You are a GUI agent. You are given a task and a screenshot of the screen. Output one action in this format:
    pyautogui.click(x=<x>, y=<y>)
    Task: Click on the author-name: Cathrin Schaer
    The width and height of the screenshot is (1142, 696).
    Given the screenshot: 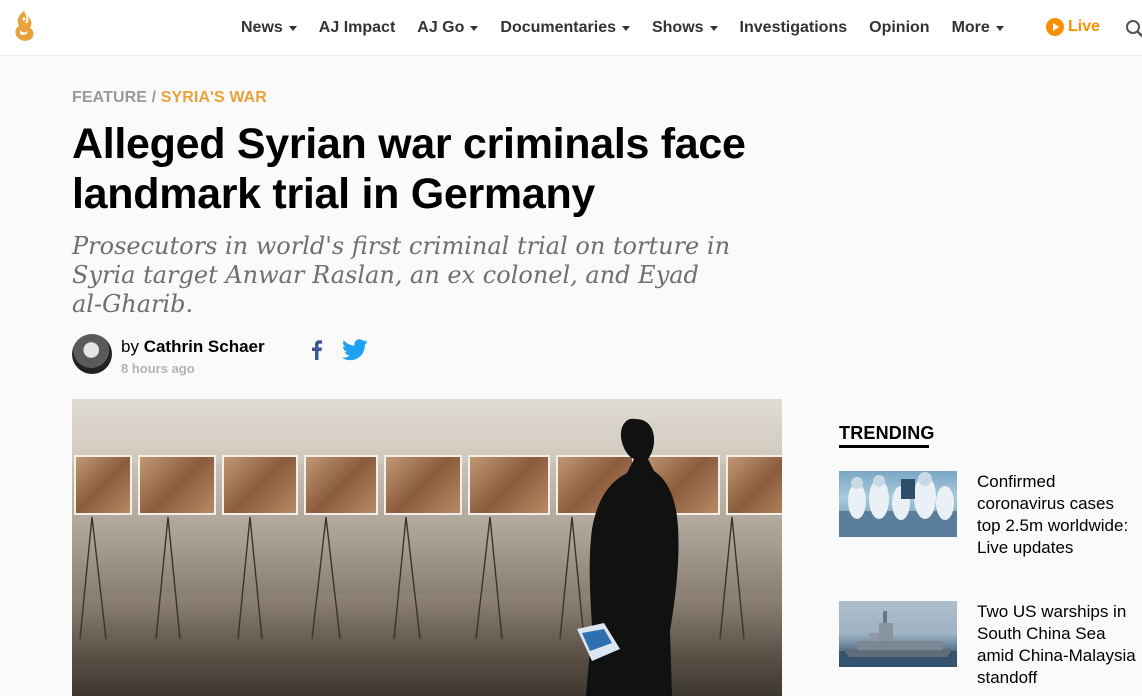 What is the action you would take?
    pyautogui.click(x=204, y=346)
    